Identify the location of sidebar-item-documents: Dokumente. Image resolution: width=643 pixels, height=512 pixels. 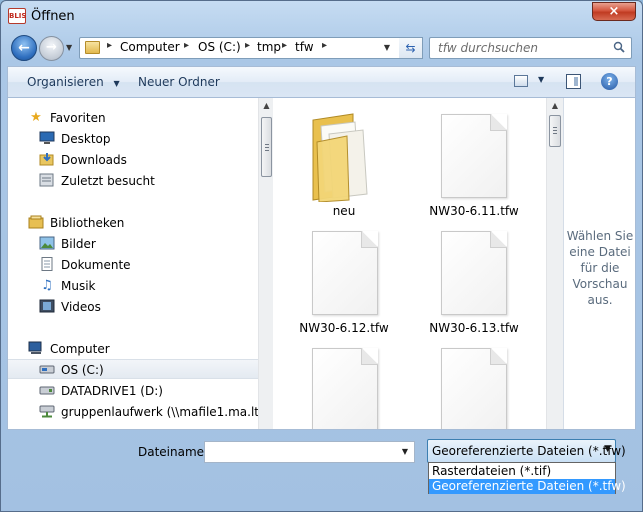
(133, 265).